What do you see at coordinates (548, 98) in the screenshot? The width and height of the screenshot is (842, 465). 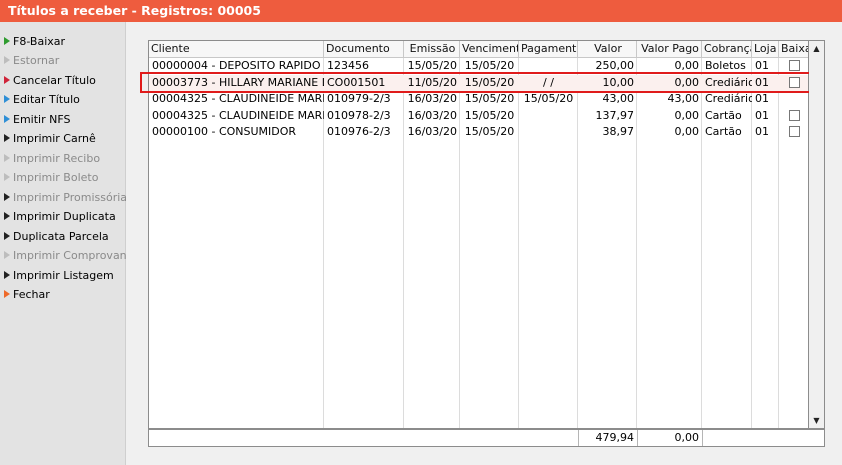 I see `cell-pagamento: 15/05/20` at bounding box center [548, 98].